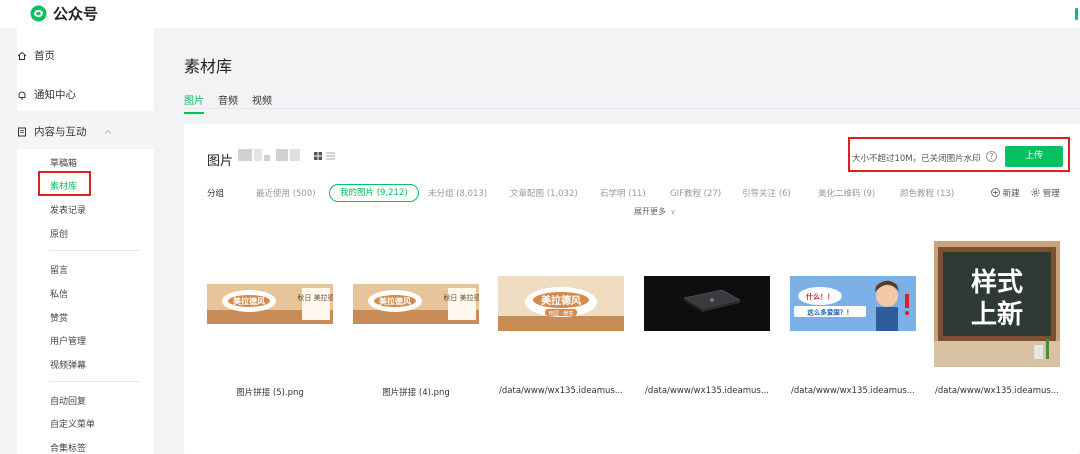 Image resolution: width=1080 pixels, height=454 pixels. What do you see at coordinates (68, 364) in the screenshot?
I see `sidebar-item-danmaku: 视频弹幕` at bounding box center [68, 364].